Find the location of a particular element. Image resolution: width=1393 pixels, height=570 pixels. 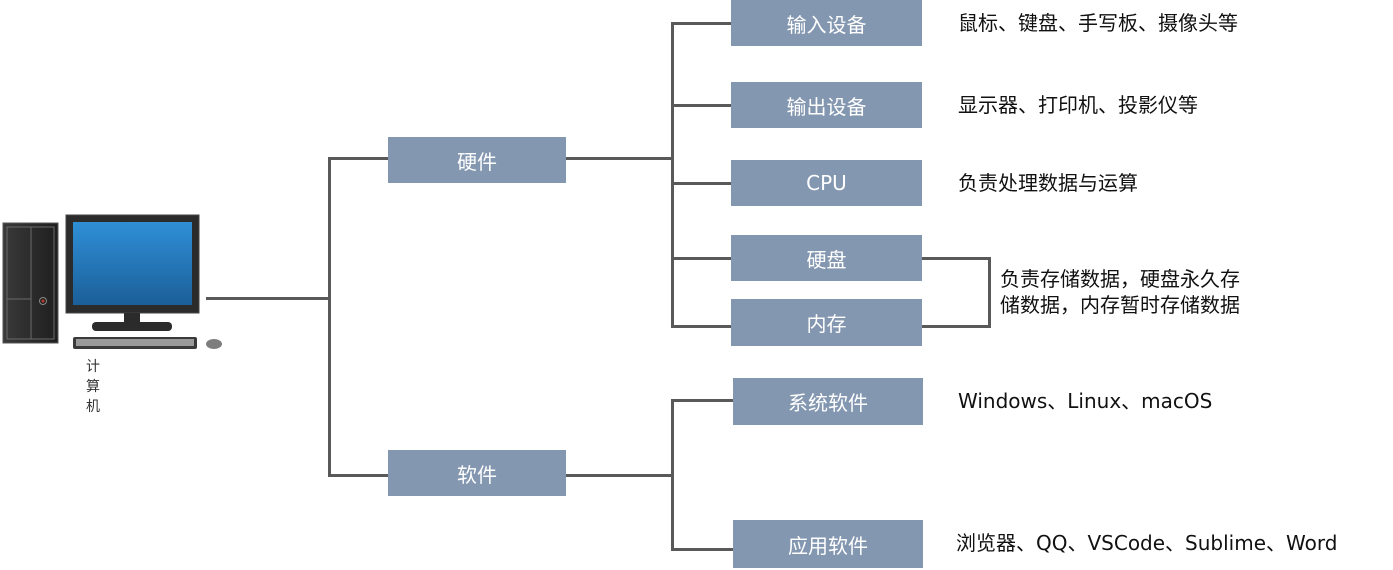

connector-memory is located at coordinates (701, 326).